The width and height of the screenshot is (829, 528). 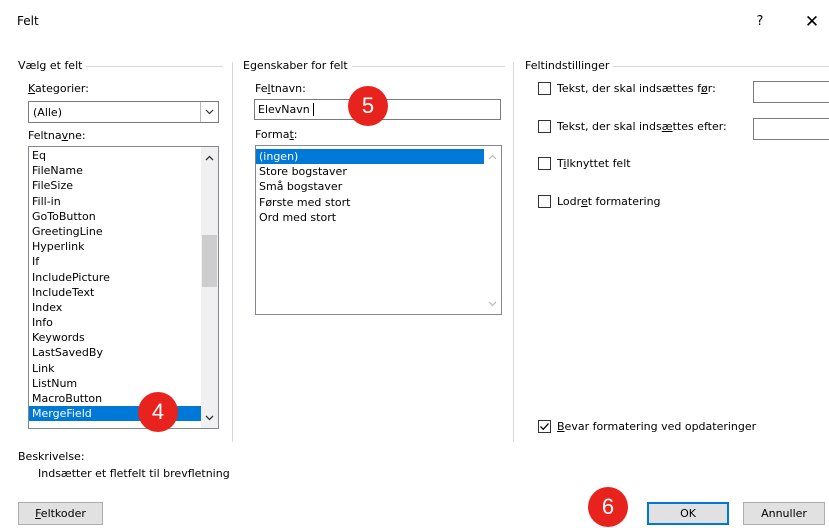 I want to click on preserve-formatting-checkbox, so click(x=544, y=426).